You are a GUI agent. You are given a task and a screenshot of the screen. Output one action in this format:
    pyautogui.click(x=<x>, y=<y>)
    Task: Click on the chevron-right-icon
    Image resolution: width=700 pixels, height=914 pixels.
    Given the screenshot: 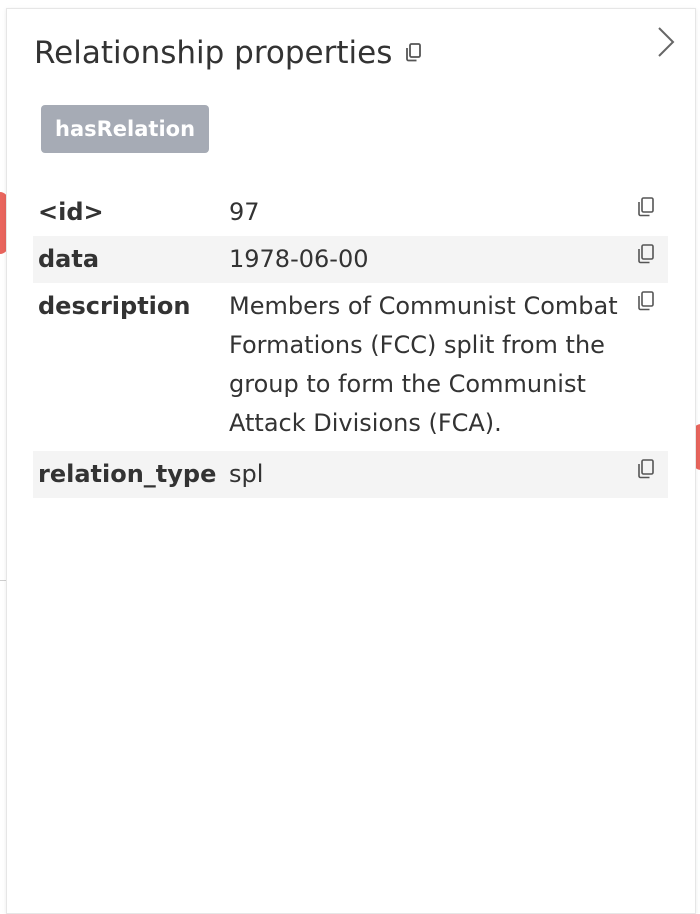 What is the action you would take?
    pyautogui.click(x=666, y=42)
    